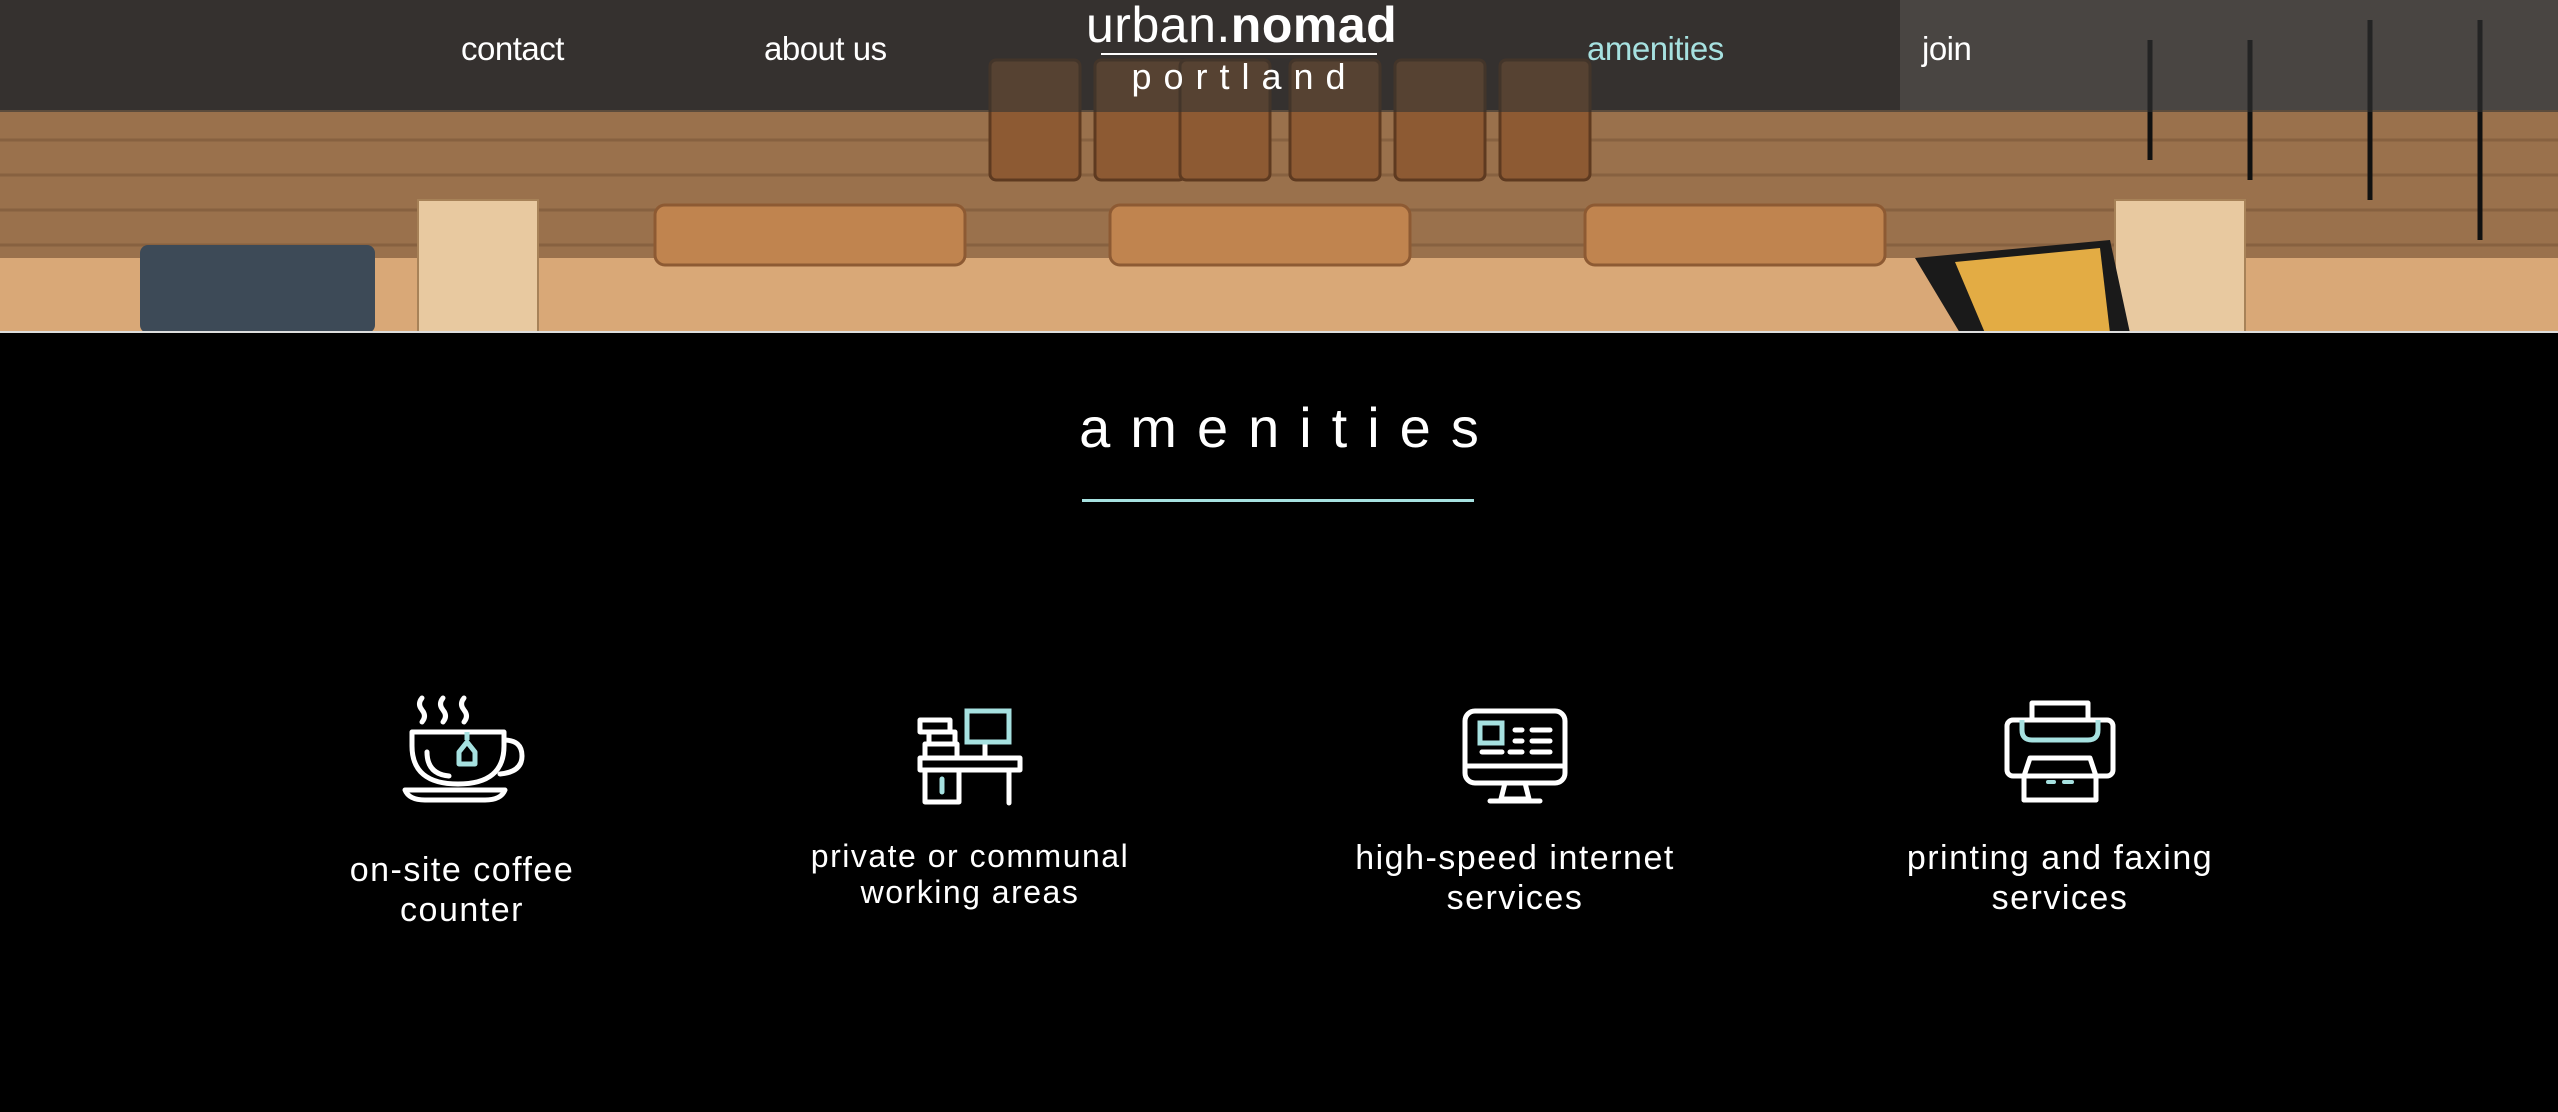 The width and height of the screenshot is (2558, 1112). I want to click on nav-join: join, so click(1947, 49).